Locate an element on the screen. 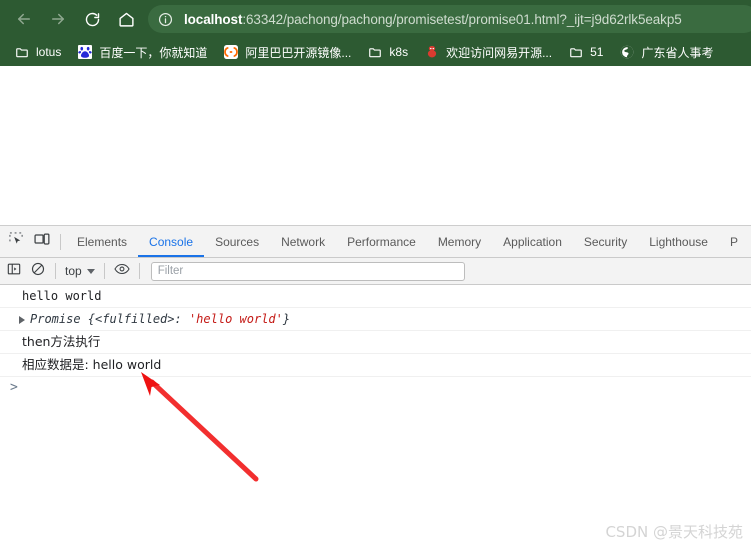 The image size is (751, 550). tab-elements: Elements is located at coordinates (102, 242).